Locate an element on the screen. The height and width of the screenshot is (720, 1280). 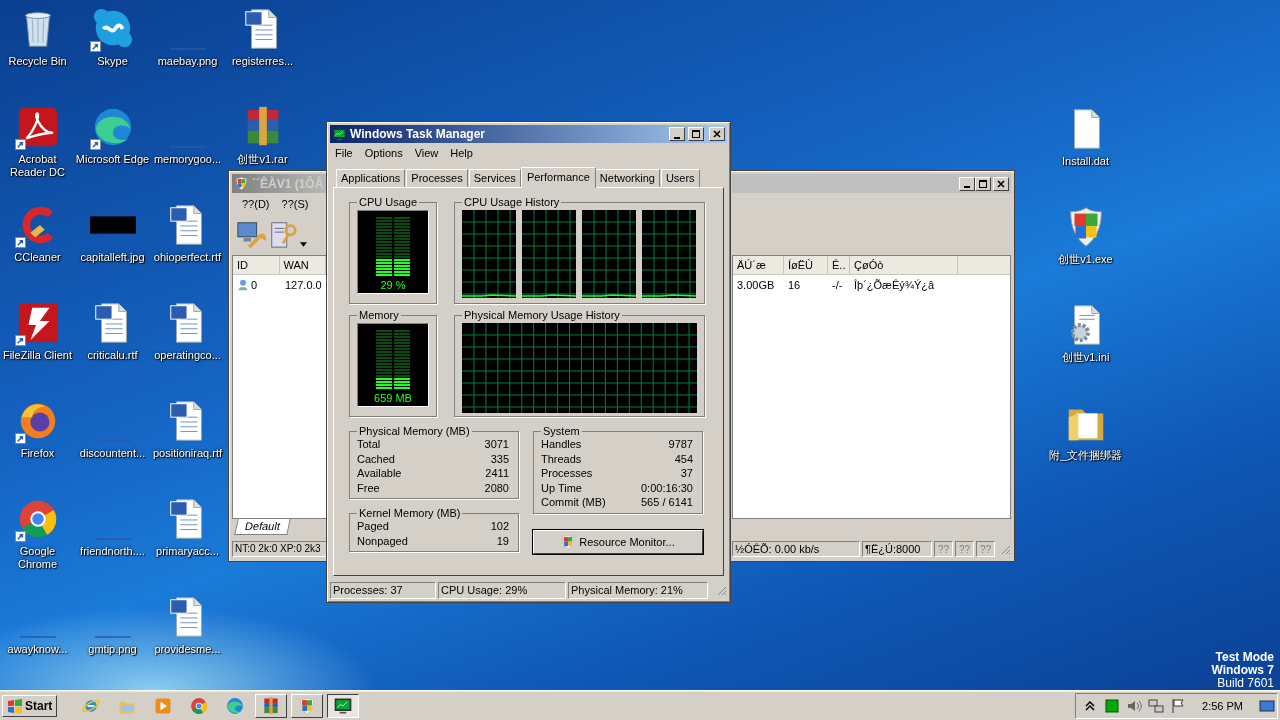
stat-value: 0:00:16:30 is located at coordinates (667, 487).